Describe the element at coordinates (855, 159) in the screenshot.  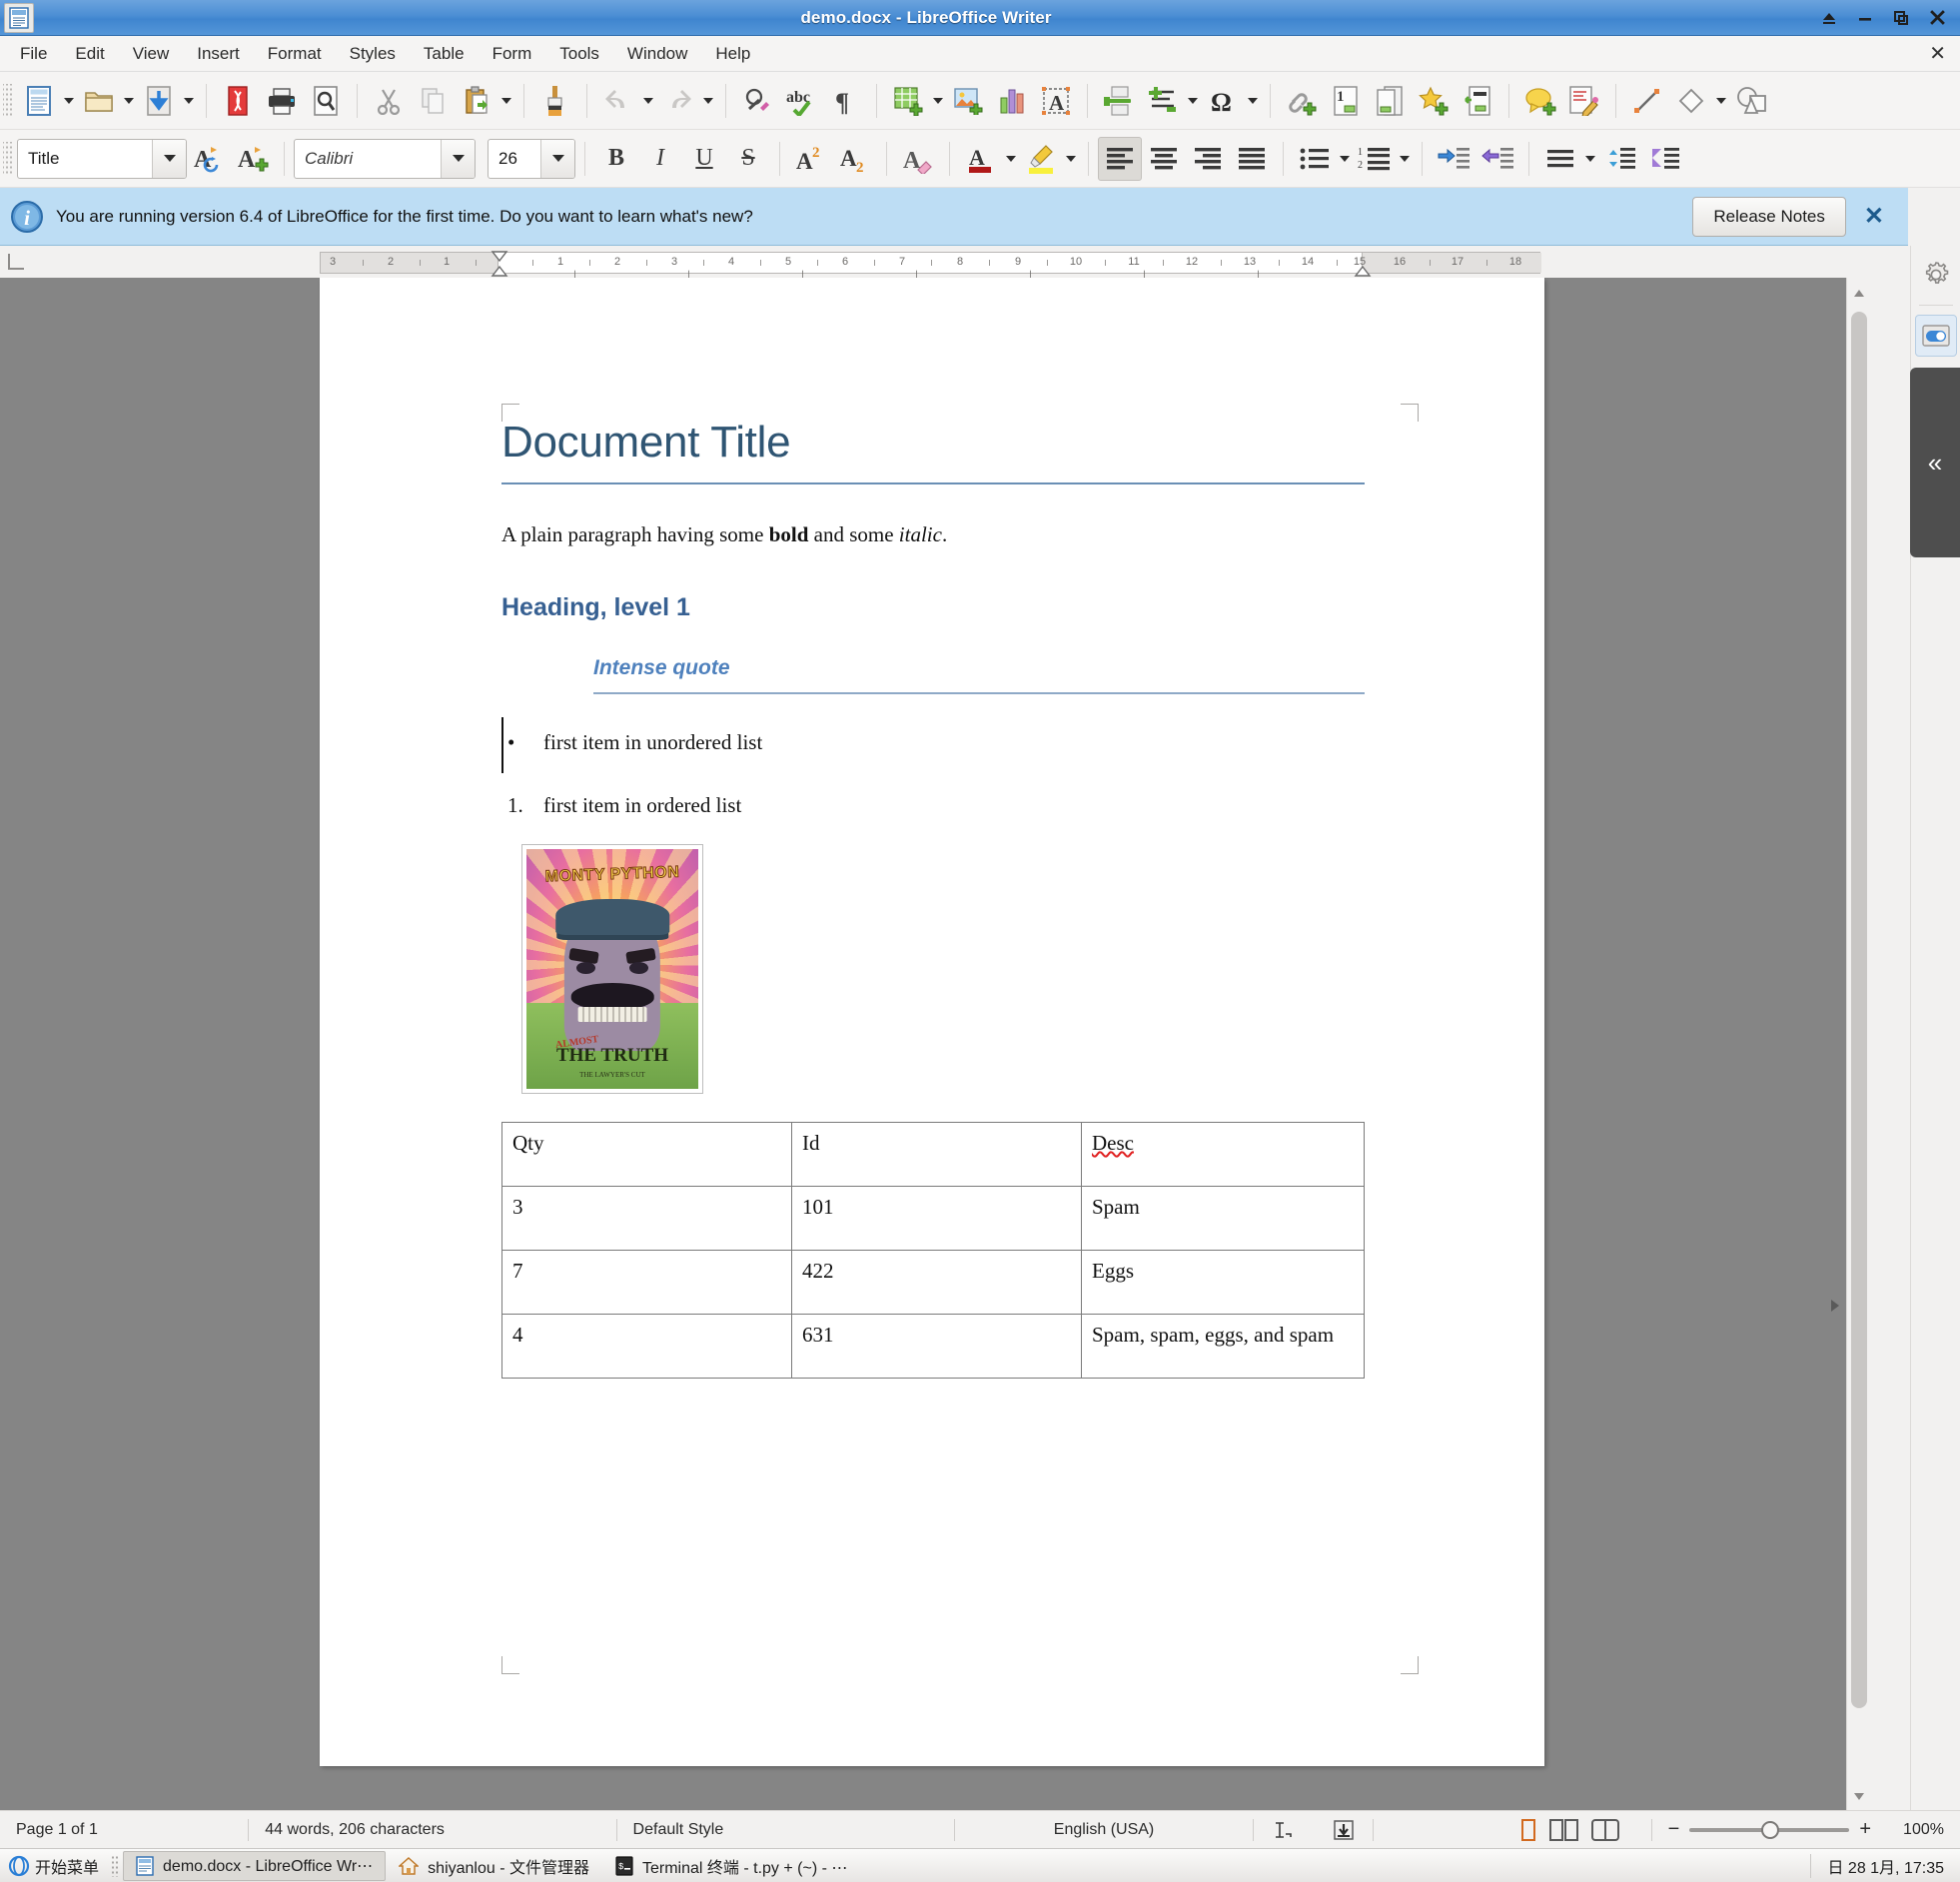
I see `subscript-button: A 2` at that location.